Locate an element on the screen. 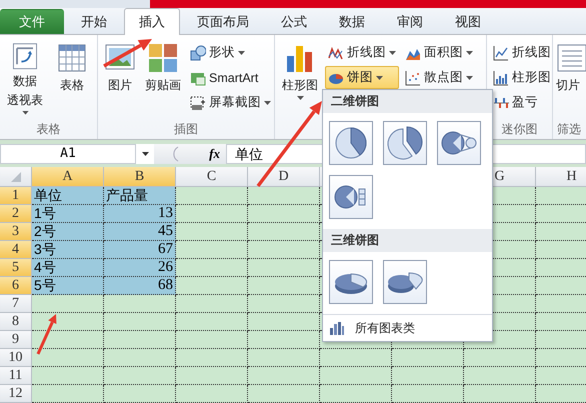 This screenshot has width=586, height=403. row-header: 12 is located at coordinates (16, 394).